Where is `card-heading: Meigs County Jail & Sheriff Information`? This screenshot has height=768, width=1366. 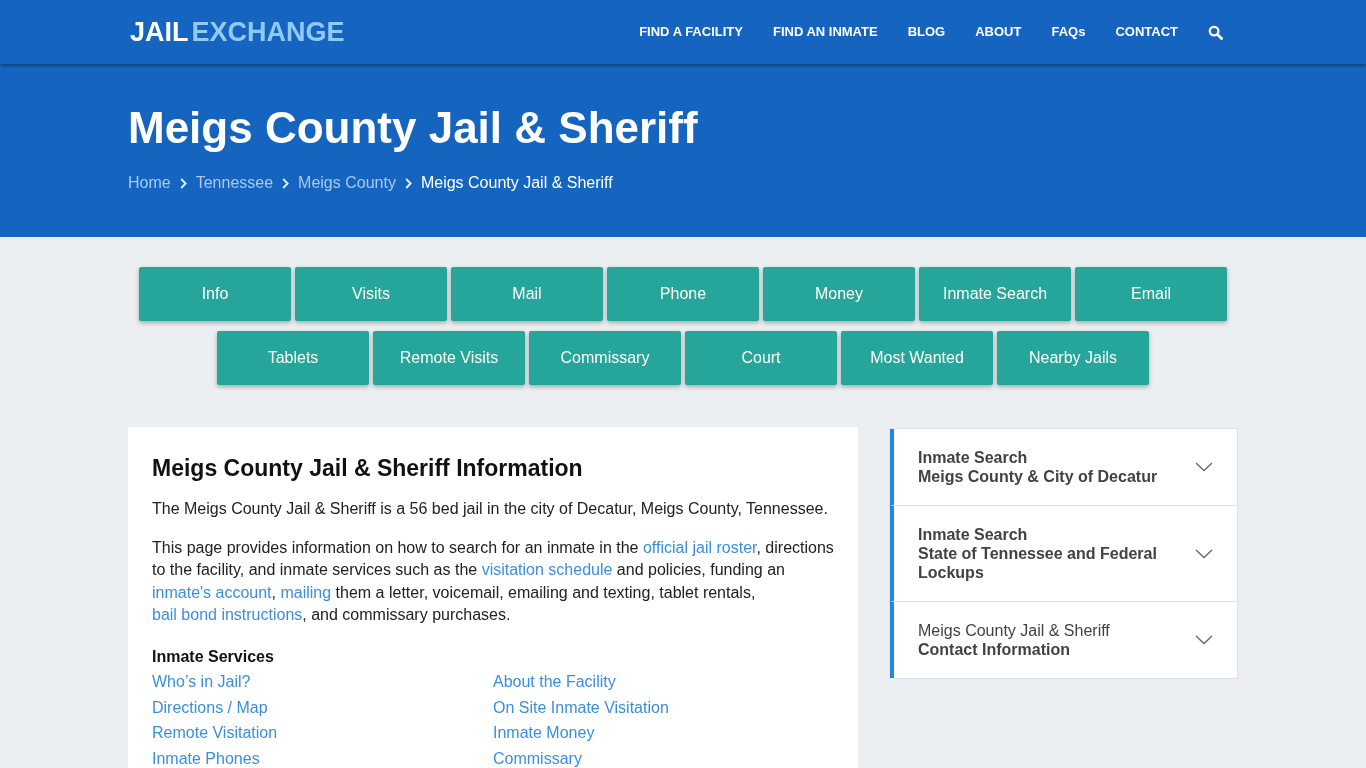
card-heading: Meigs County Jail & Sheriff Information is located at coordinates (368, 468).